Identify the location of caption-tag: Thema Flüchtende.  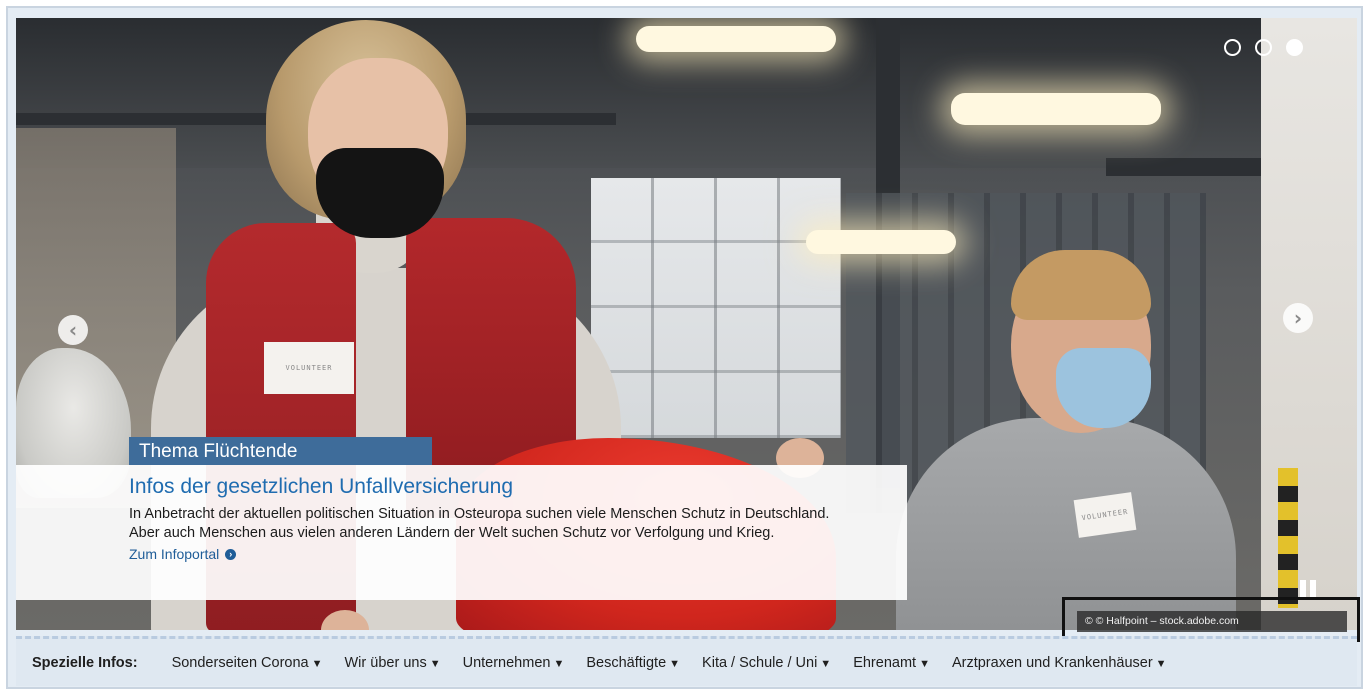
(280, 451).